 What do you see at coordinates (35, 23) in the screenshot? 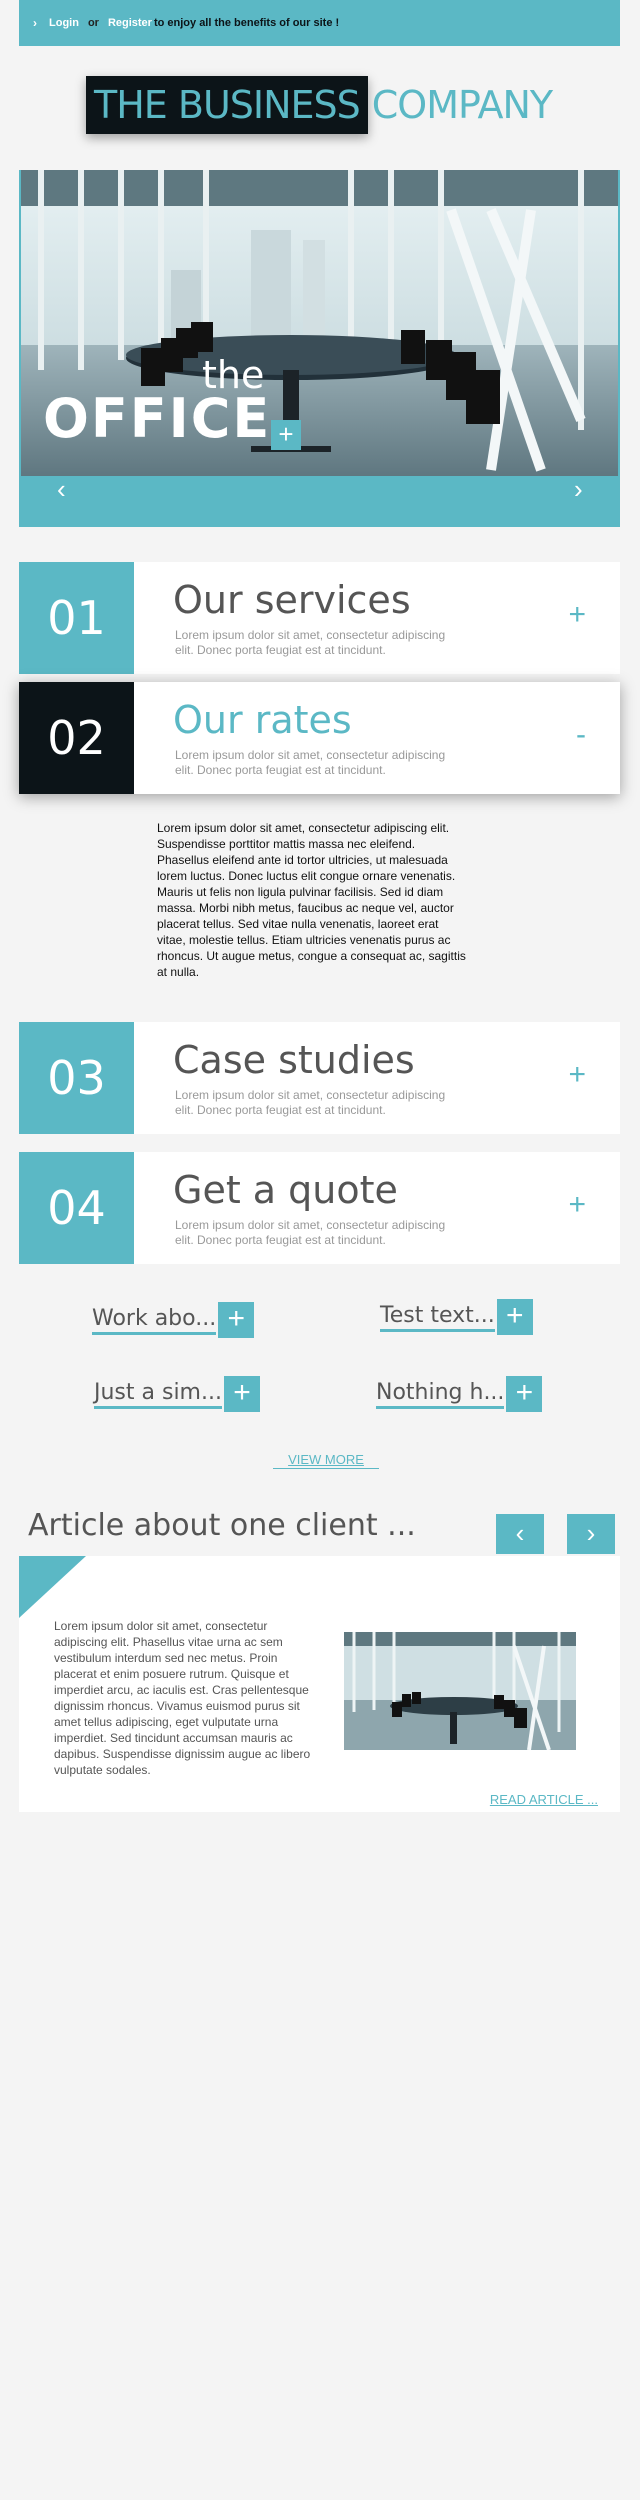
I see `chevron-right-icon: ›` at bounding box center [35, 23].